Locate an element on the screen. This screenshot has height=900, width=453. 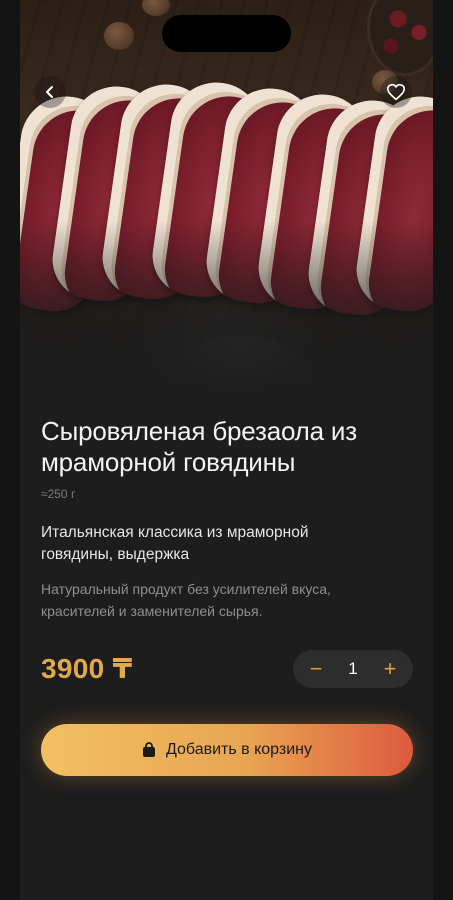
nut-decoration is located at coordinates (119, 36).